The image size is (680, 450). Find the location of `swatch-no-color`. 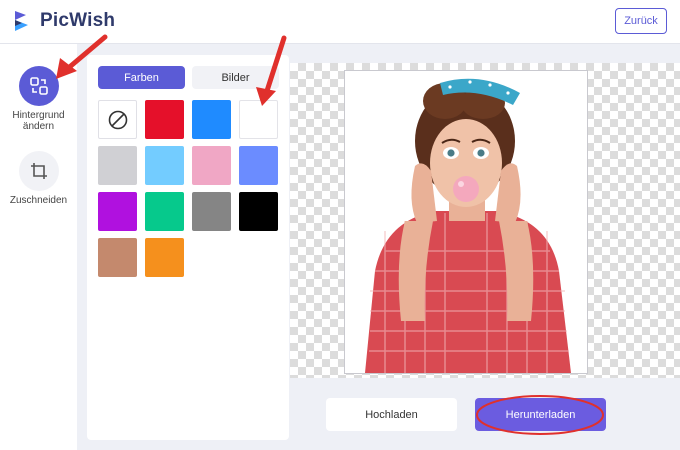

swatch-no-color is located at coordinates (117, 119).